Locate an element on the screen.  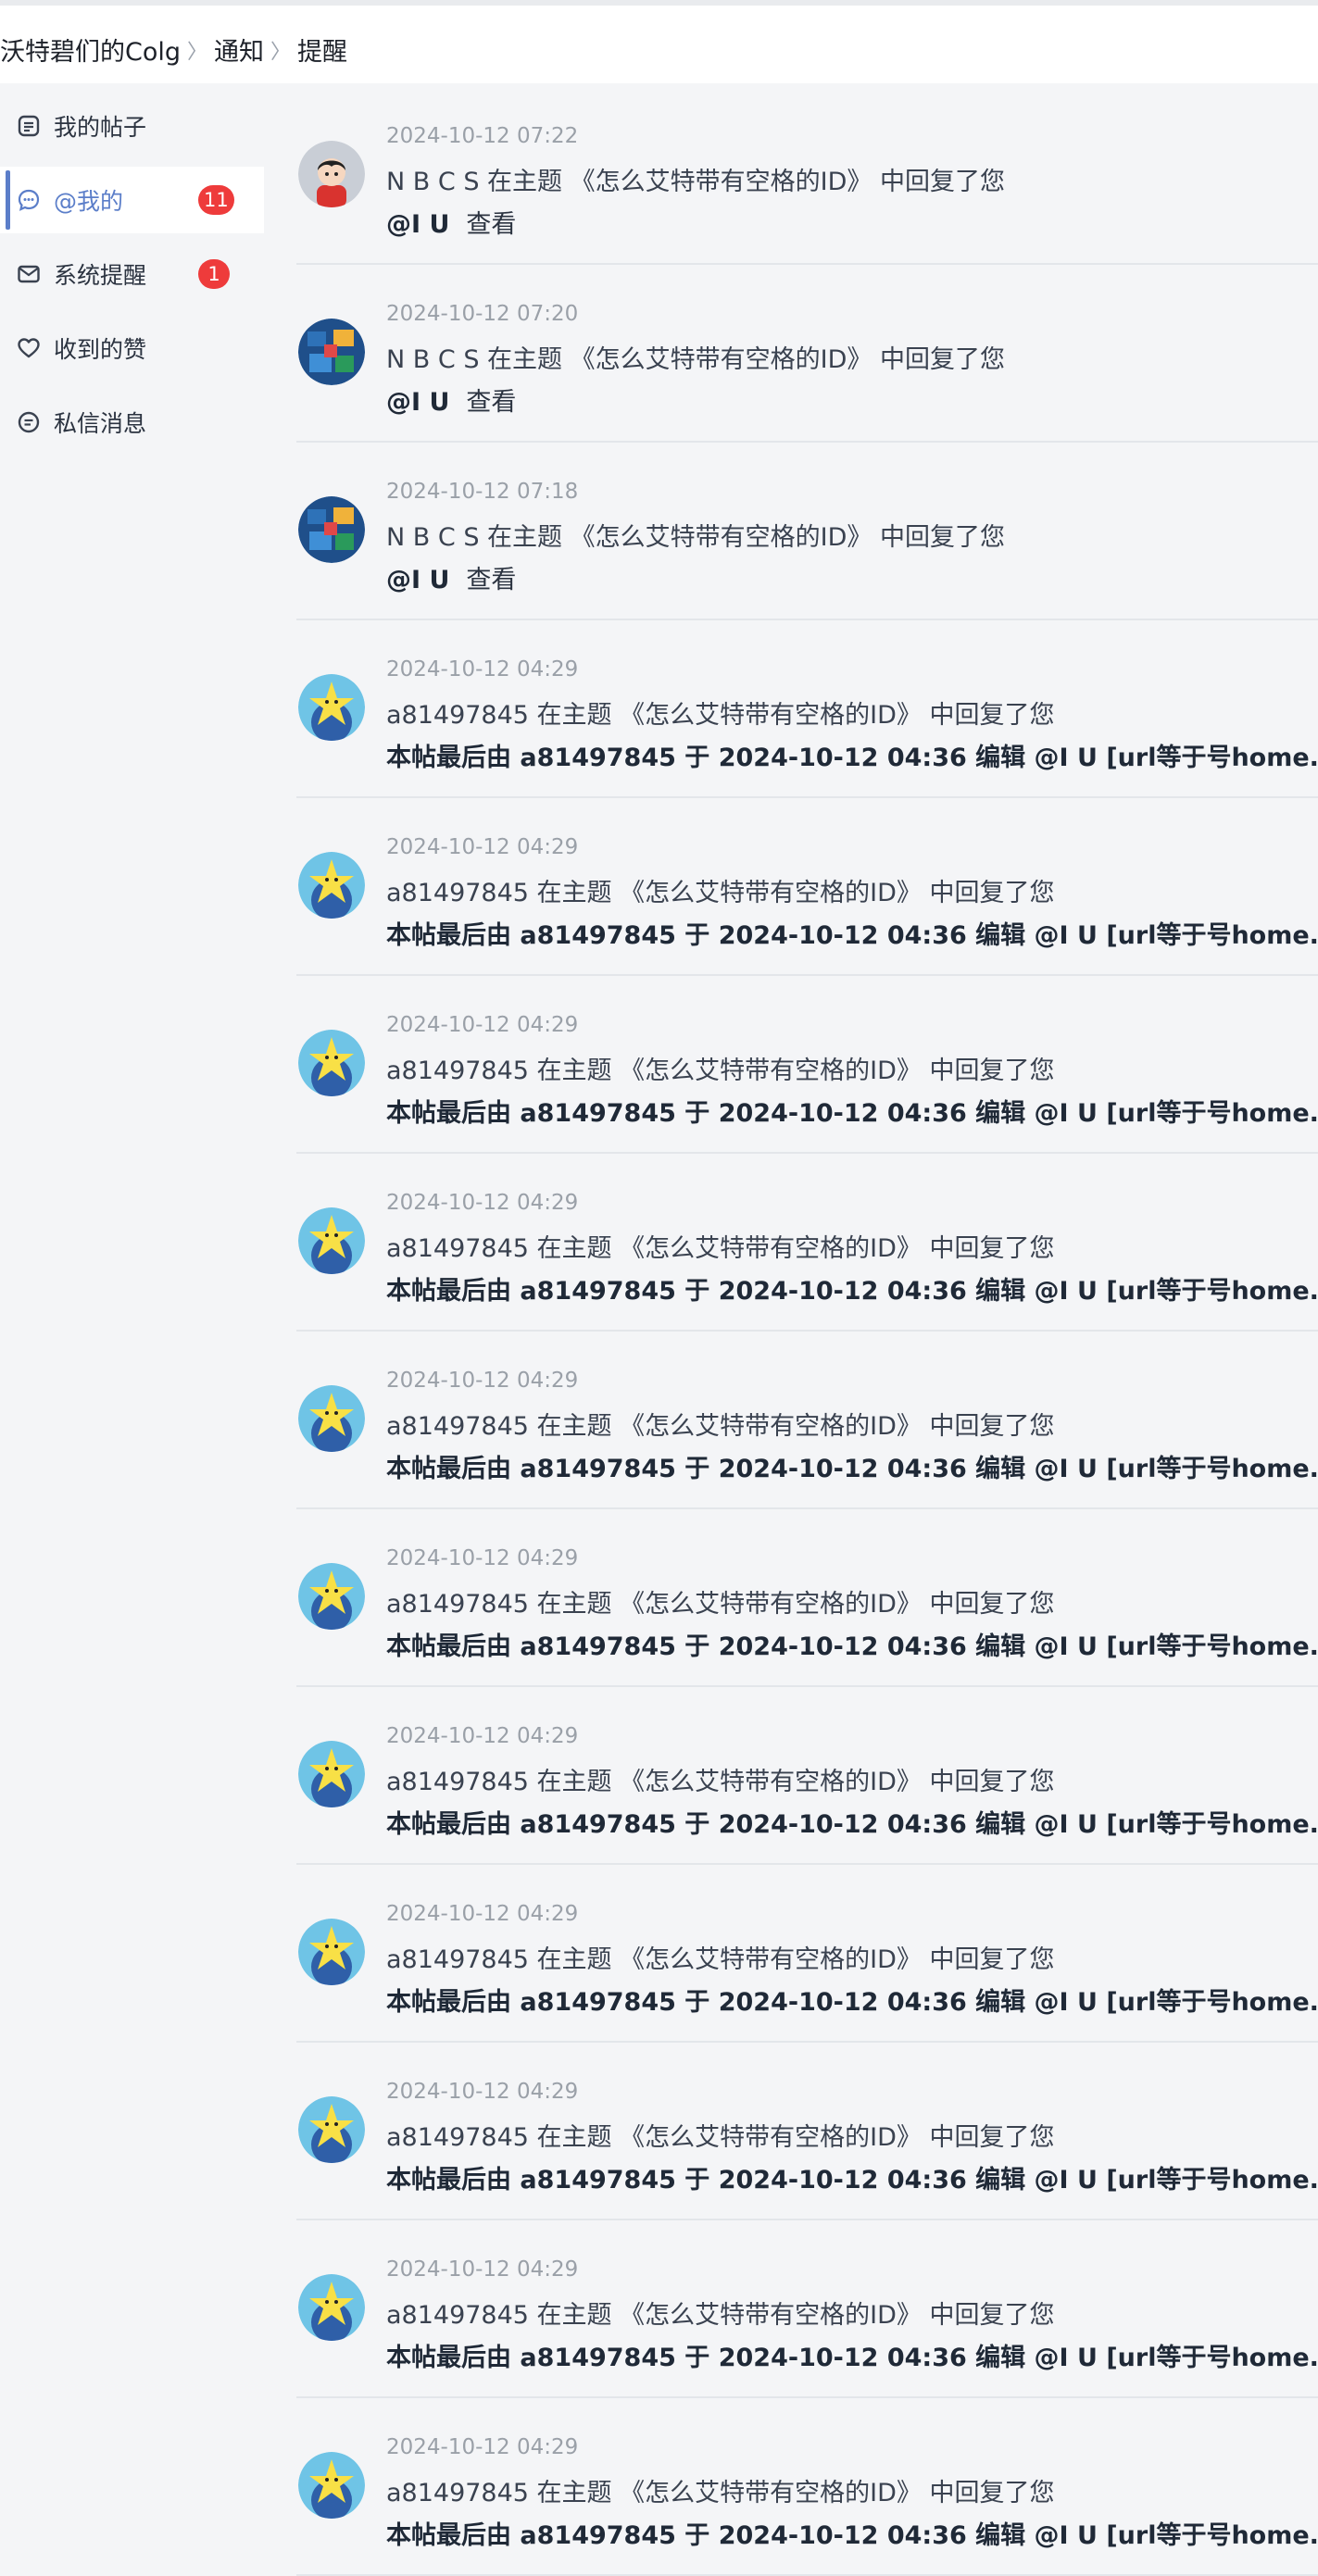
heart-icon is located at coordinates (29, 348).